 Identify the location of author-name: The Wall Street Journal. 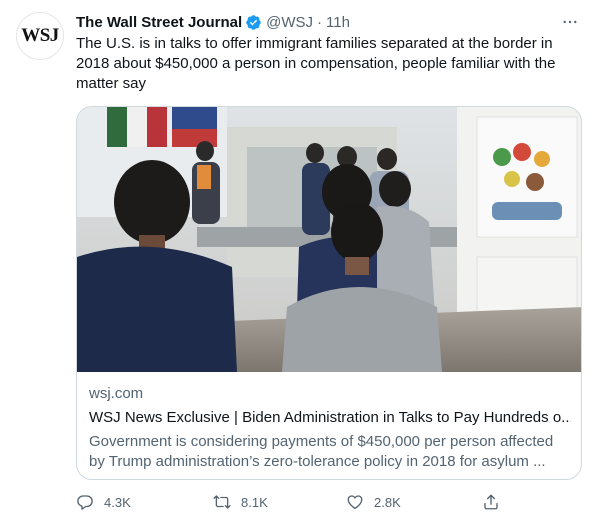
(159, 22).